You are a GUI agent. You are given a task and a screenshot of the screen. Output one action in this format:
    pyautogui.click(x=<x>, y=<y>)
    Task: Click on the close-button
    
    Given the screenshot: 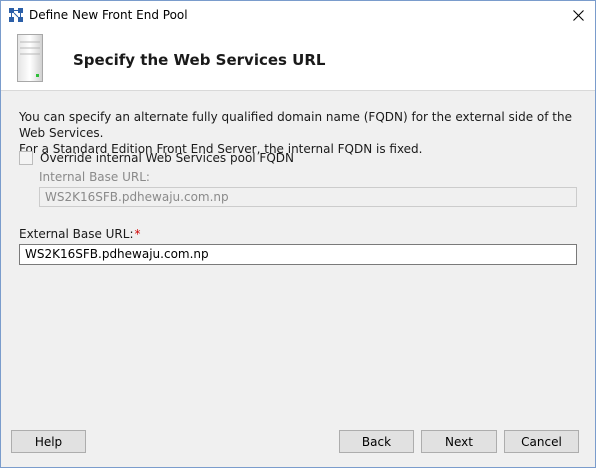 What is the action you would take?
    pyautogui.click(x=578, y=15)
    